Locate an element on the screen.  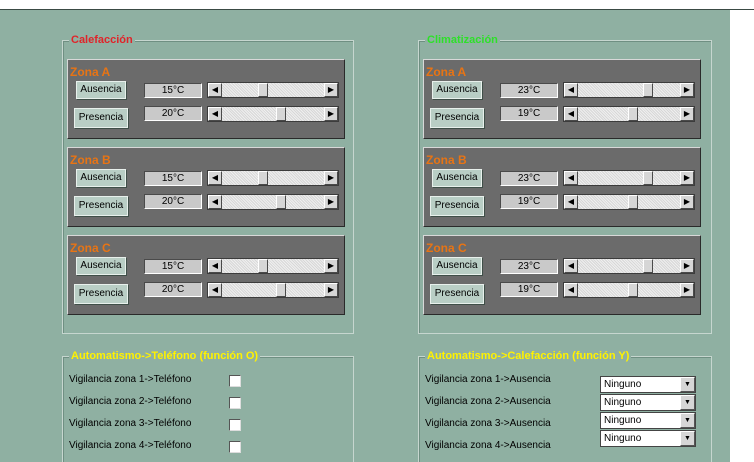
telefono-row-label: Vigilancia zona 4->Teléfono is located at coordinates (130, 445).